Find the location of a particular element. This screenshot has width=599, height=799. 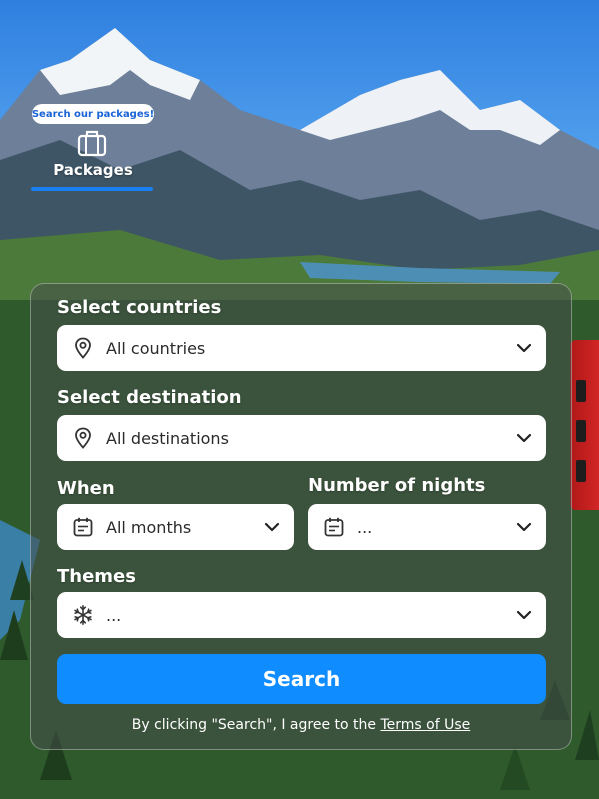

snowflake-icon is located at coordinates (83, 615).